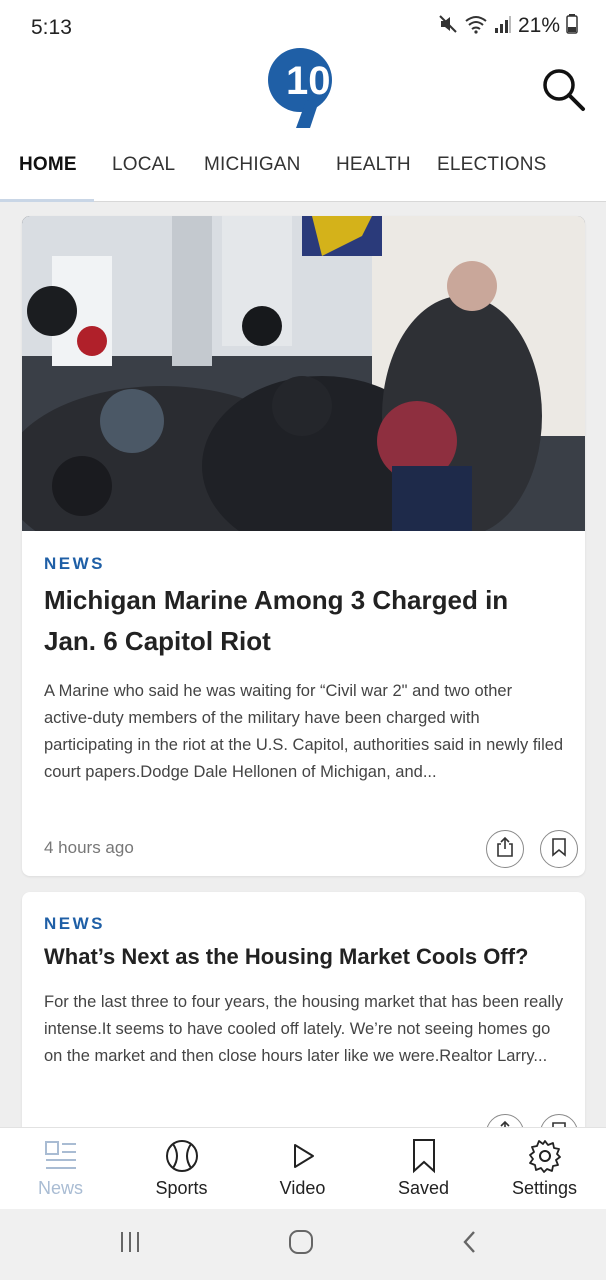  What do you see at coordinates (143, 165) in the screenshot?
I see `tab-local: LOCAL` at bounding box center [143, 165].